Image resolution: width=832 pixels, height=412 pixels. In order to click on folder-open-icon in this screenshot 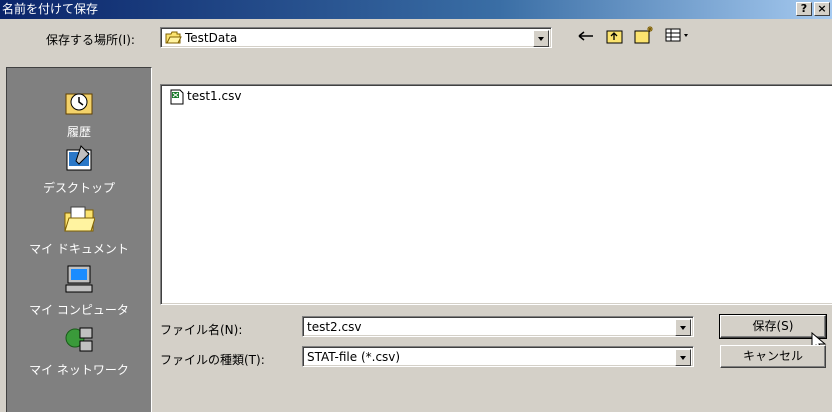, I will do `click(173, 37)`.